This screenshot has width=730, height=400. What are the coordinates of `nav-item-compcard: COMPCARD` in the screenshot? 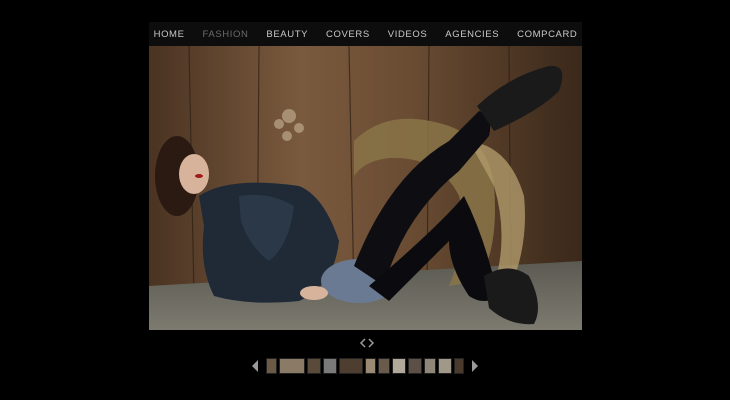 It's located at (547, 34).